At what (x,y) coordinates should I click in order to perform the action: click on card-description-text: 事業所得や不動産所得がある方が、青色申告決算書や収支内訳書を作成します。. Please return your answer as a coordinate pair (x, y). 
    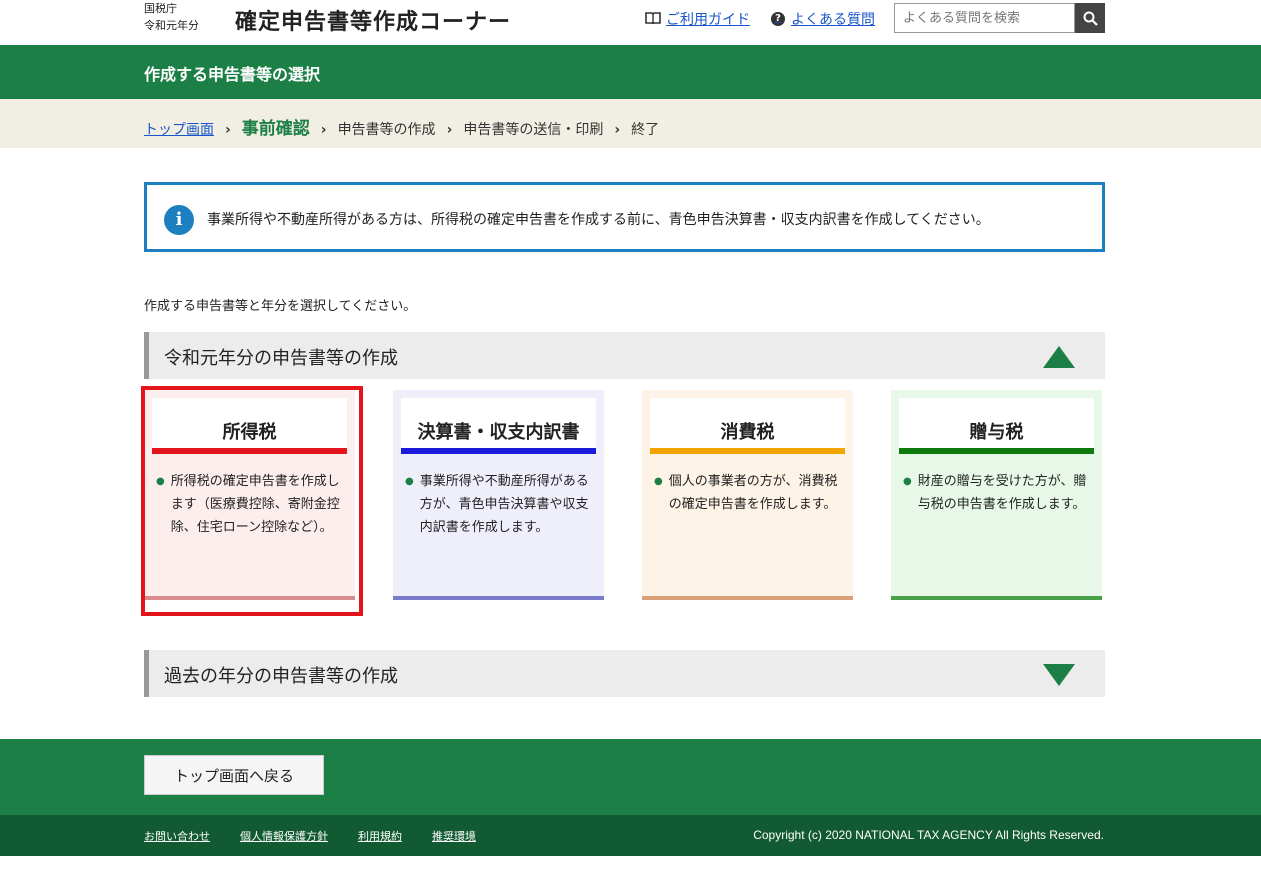
    Looking at the image, I should click on (504, 504).